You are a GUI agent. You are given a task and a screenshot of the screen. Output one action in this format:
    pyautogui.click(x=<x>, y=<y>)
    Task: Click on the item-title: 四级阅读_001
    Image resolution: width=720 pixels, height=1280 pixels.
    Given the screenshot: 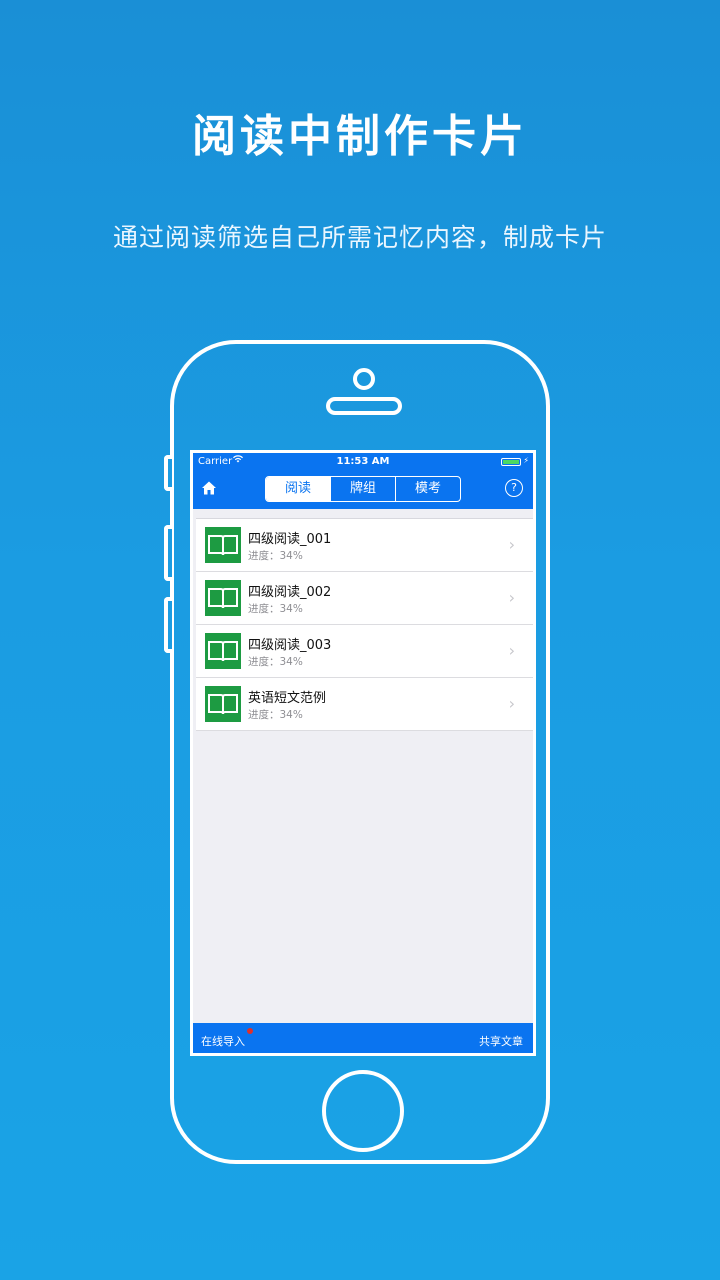 What is the action you would take?
    pyautogui.click(x=290, y=539)
    